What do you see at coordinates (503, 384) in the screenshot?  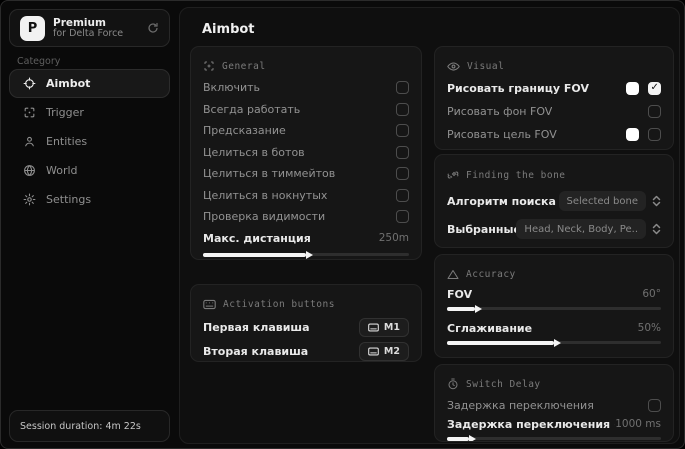 I see `card-title: Switch Delay` at bounding box center [503, 384].